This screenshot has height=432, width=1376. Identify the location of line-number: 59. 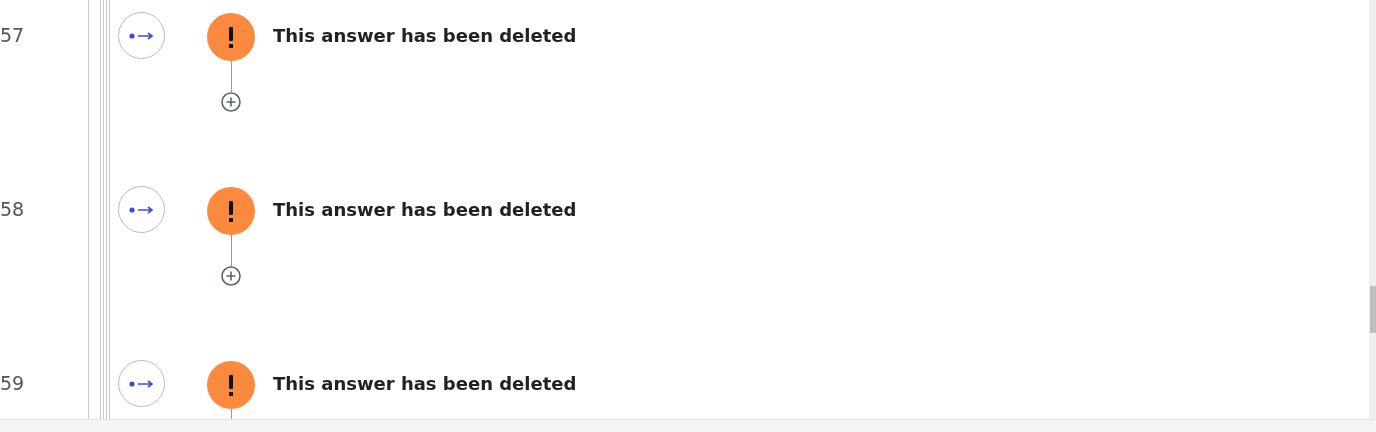
(12, 383).